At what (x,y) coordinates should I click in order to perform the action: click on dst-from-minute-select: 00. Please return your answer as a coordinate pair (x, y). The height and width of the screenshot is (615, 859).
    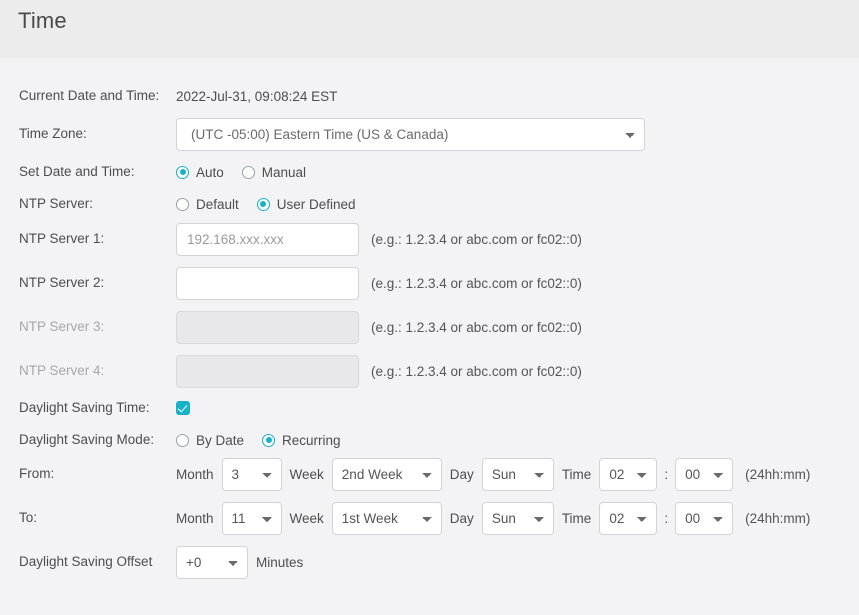
    Looking at the image, I should click on (704, 474).